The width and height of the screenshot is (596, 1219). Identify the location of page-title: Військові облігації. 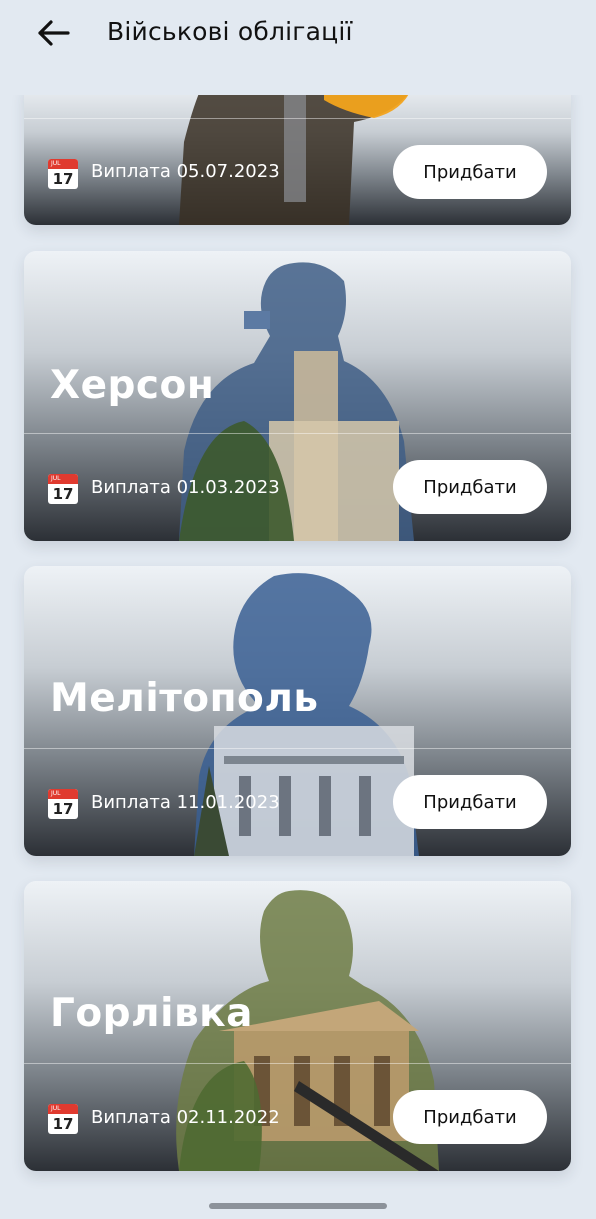
(230, 31).